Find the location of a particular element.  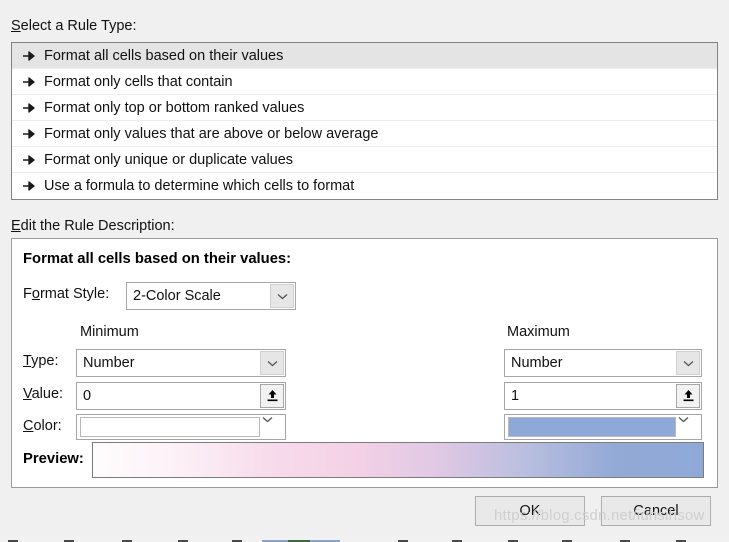

format-style-dropdown-button is located at coordinates (282, 296).